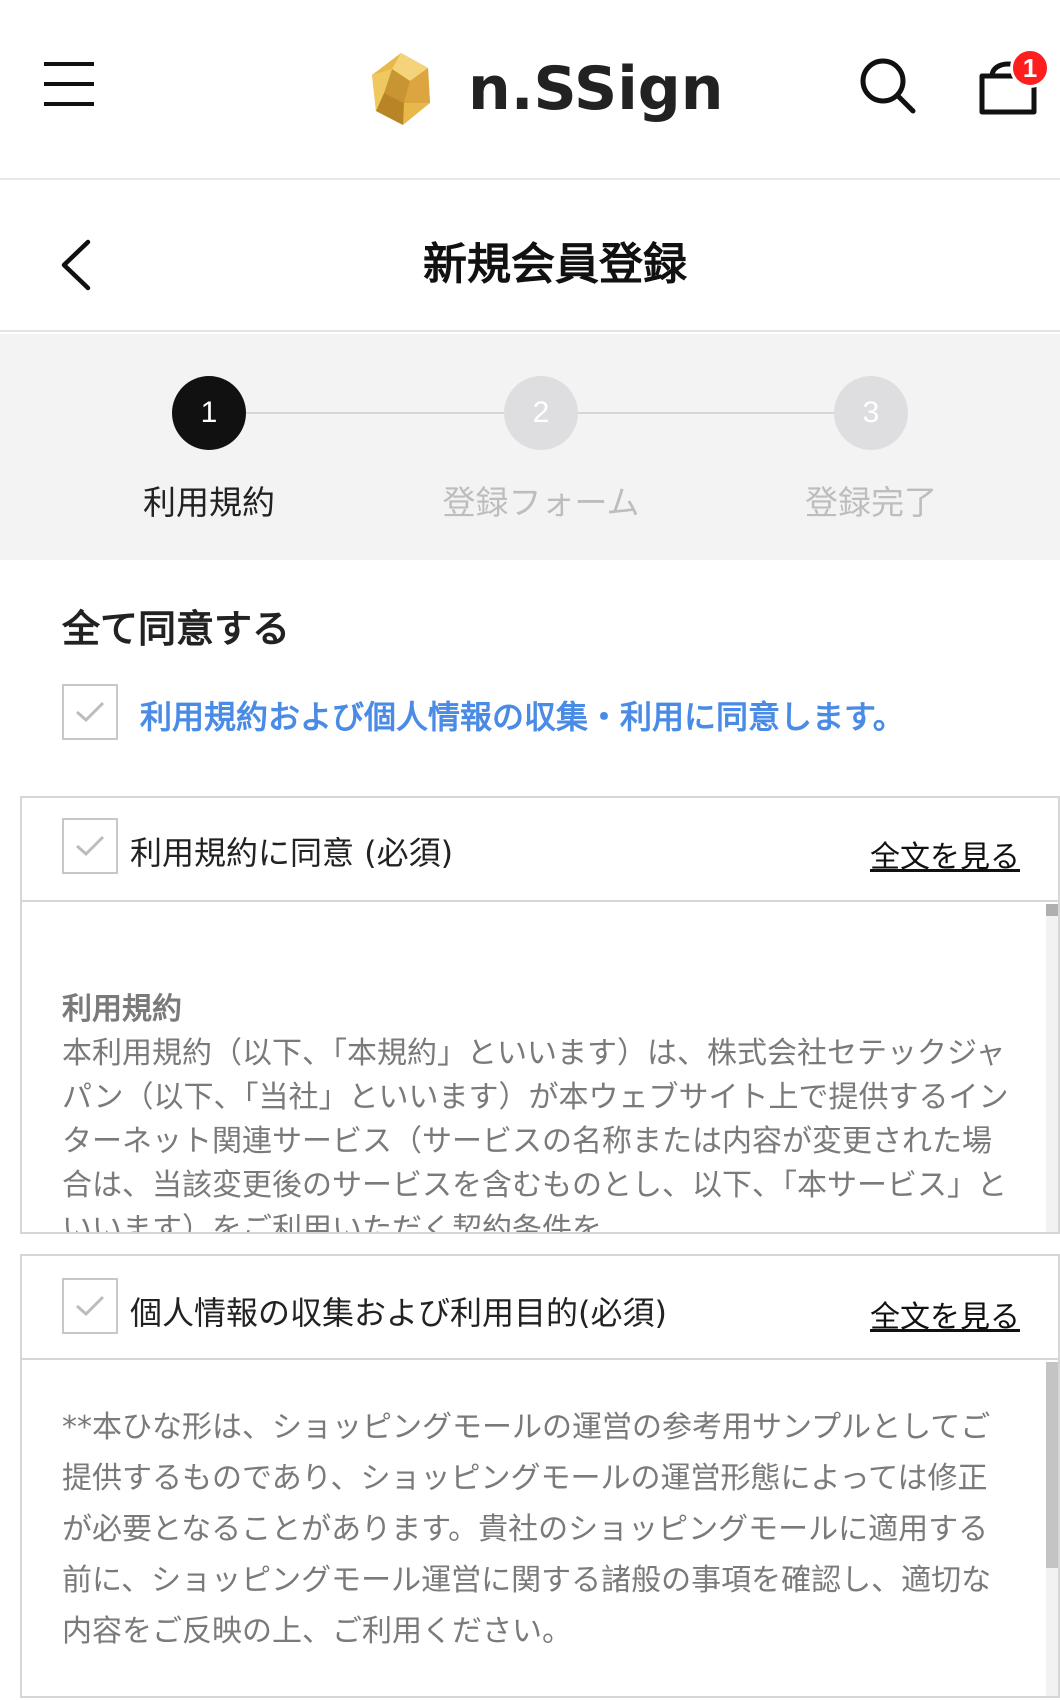  What do you see at coordinates (70, 84) in the screenshot?
I see `hamburger-menu-icon` at bounding box center [70, 84].